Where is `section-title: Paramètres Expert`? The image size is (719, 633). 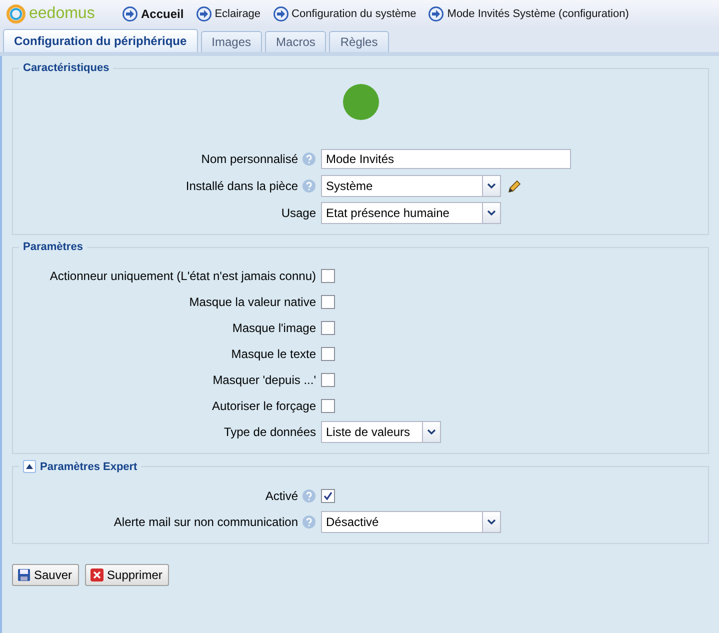 section-title: Paramètres Expert is located at coordinates (89, 466).